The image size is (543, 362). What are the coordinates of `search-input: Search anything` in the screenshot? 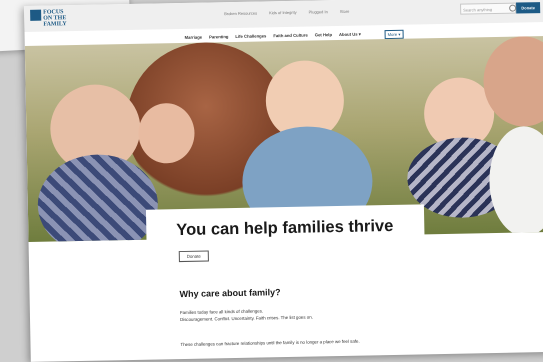 It's located at (488, 8).